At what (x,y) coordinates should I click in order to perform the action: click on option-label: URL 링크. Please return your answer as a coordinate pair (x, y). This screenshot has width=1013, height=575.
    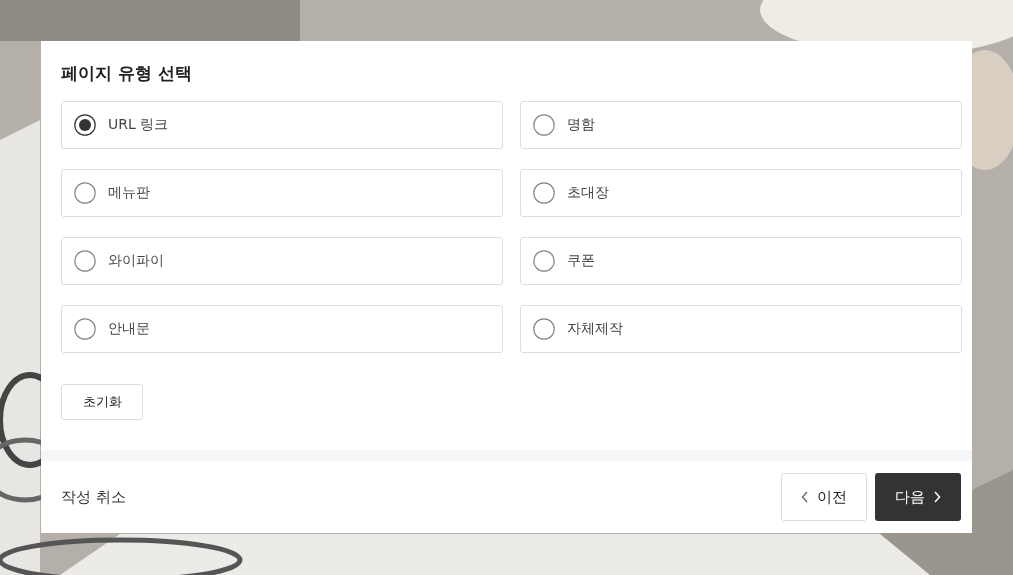
    Looking at the image, I should click on (138, 125).